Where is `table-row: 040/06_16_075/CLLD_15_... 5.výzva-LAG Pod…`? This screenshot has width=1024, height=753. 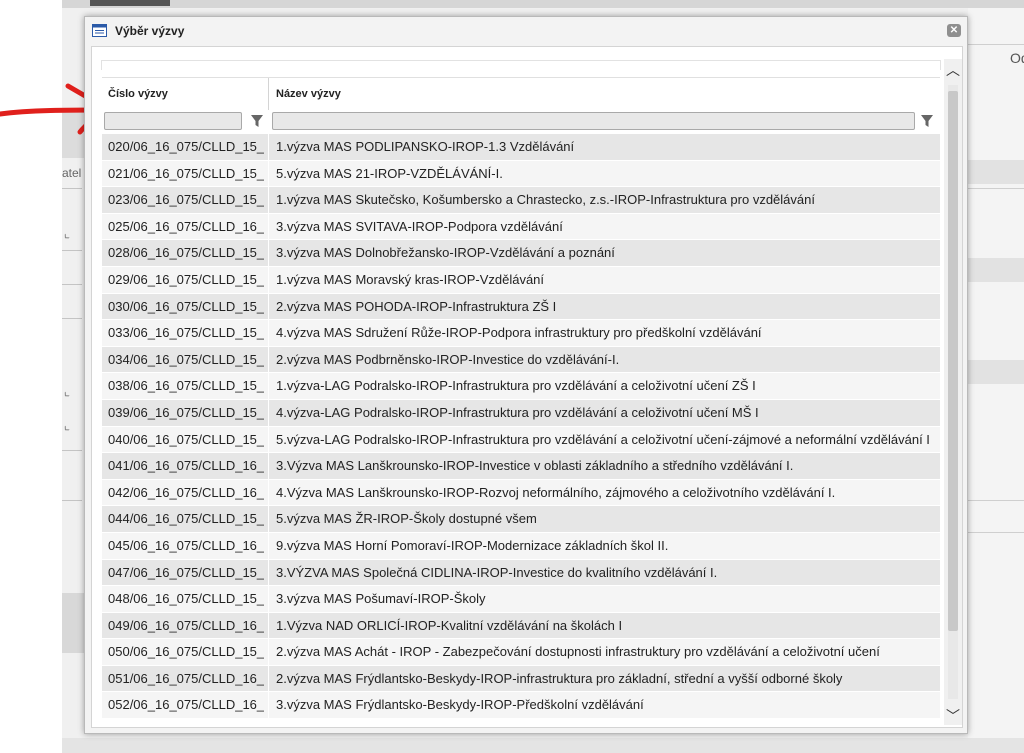 table-row: 040/06_16_075/CLLD_15_... 5.výzva-LAG Pod… is located at coordinates (521, 440).